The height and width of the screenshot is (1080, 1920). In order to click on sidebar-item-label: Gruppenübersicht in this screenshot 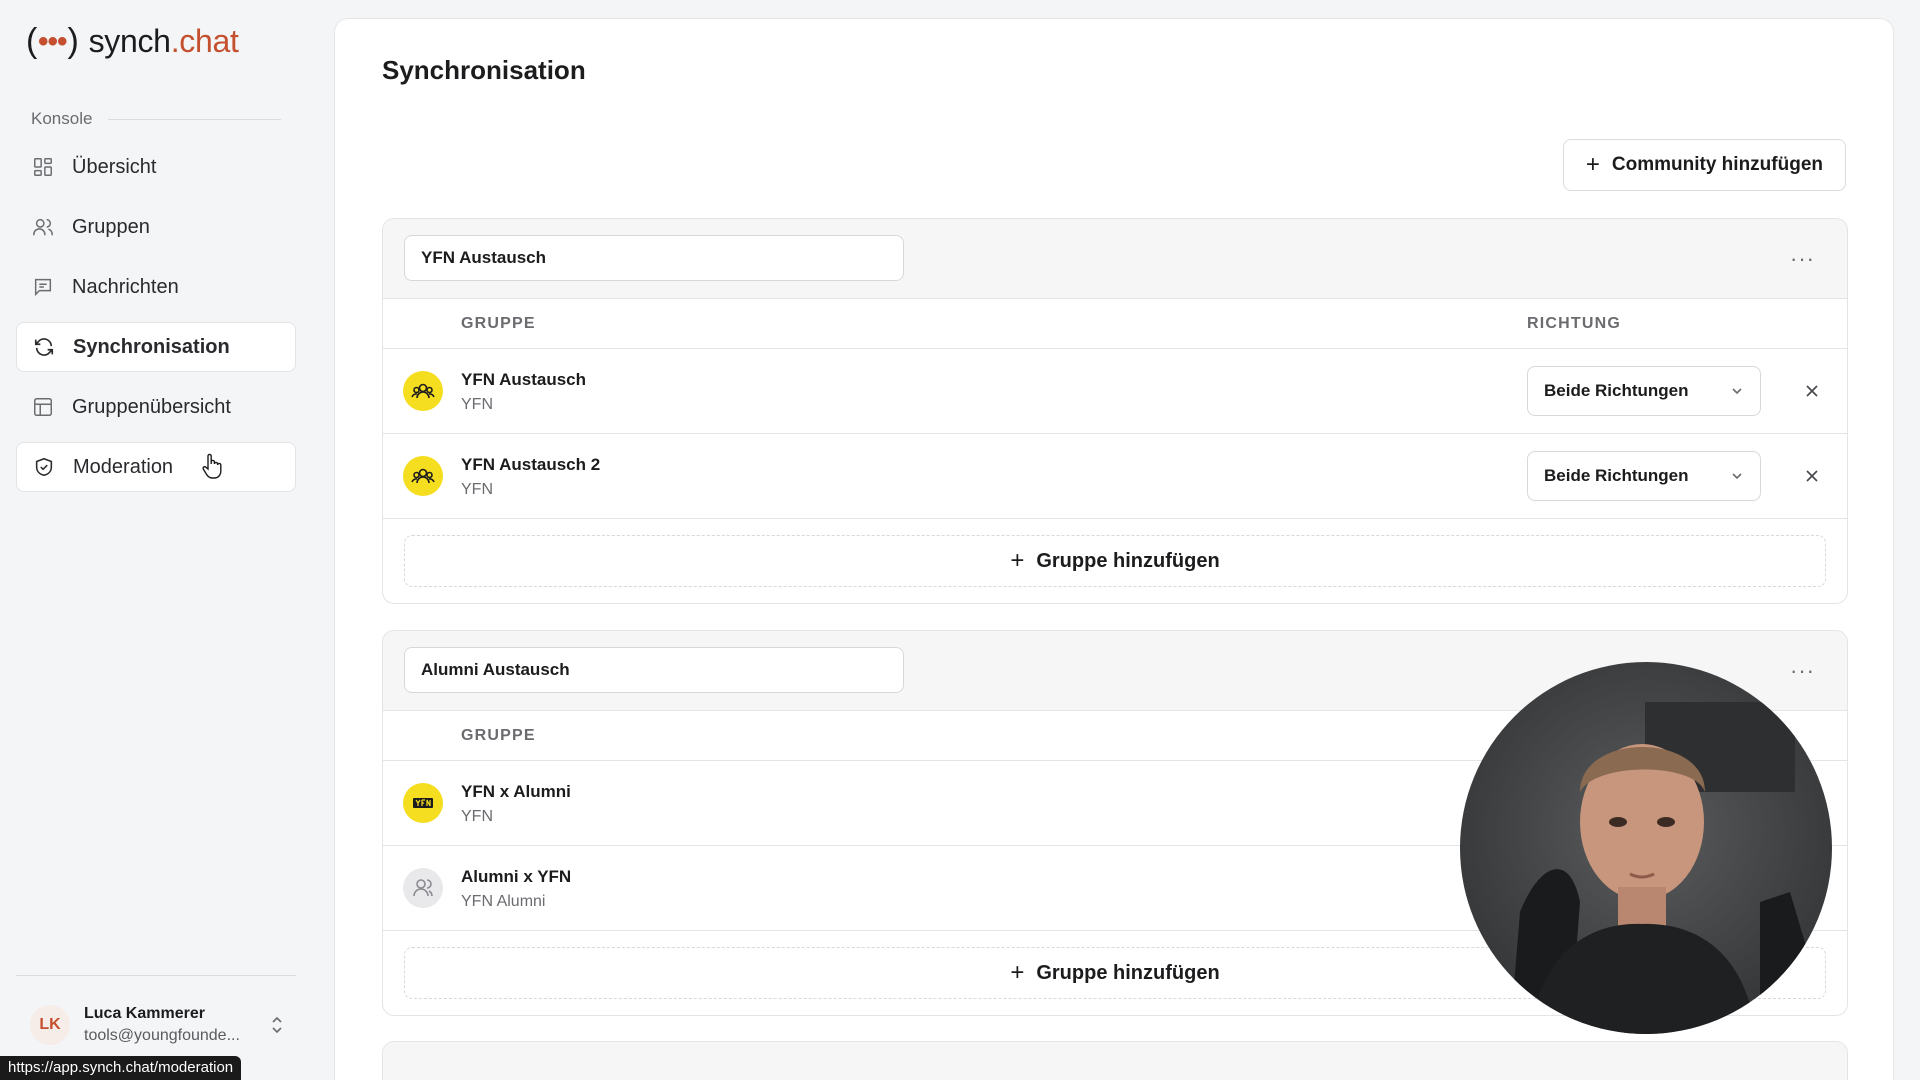, I will do `click(151, 406)`.